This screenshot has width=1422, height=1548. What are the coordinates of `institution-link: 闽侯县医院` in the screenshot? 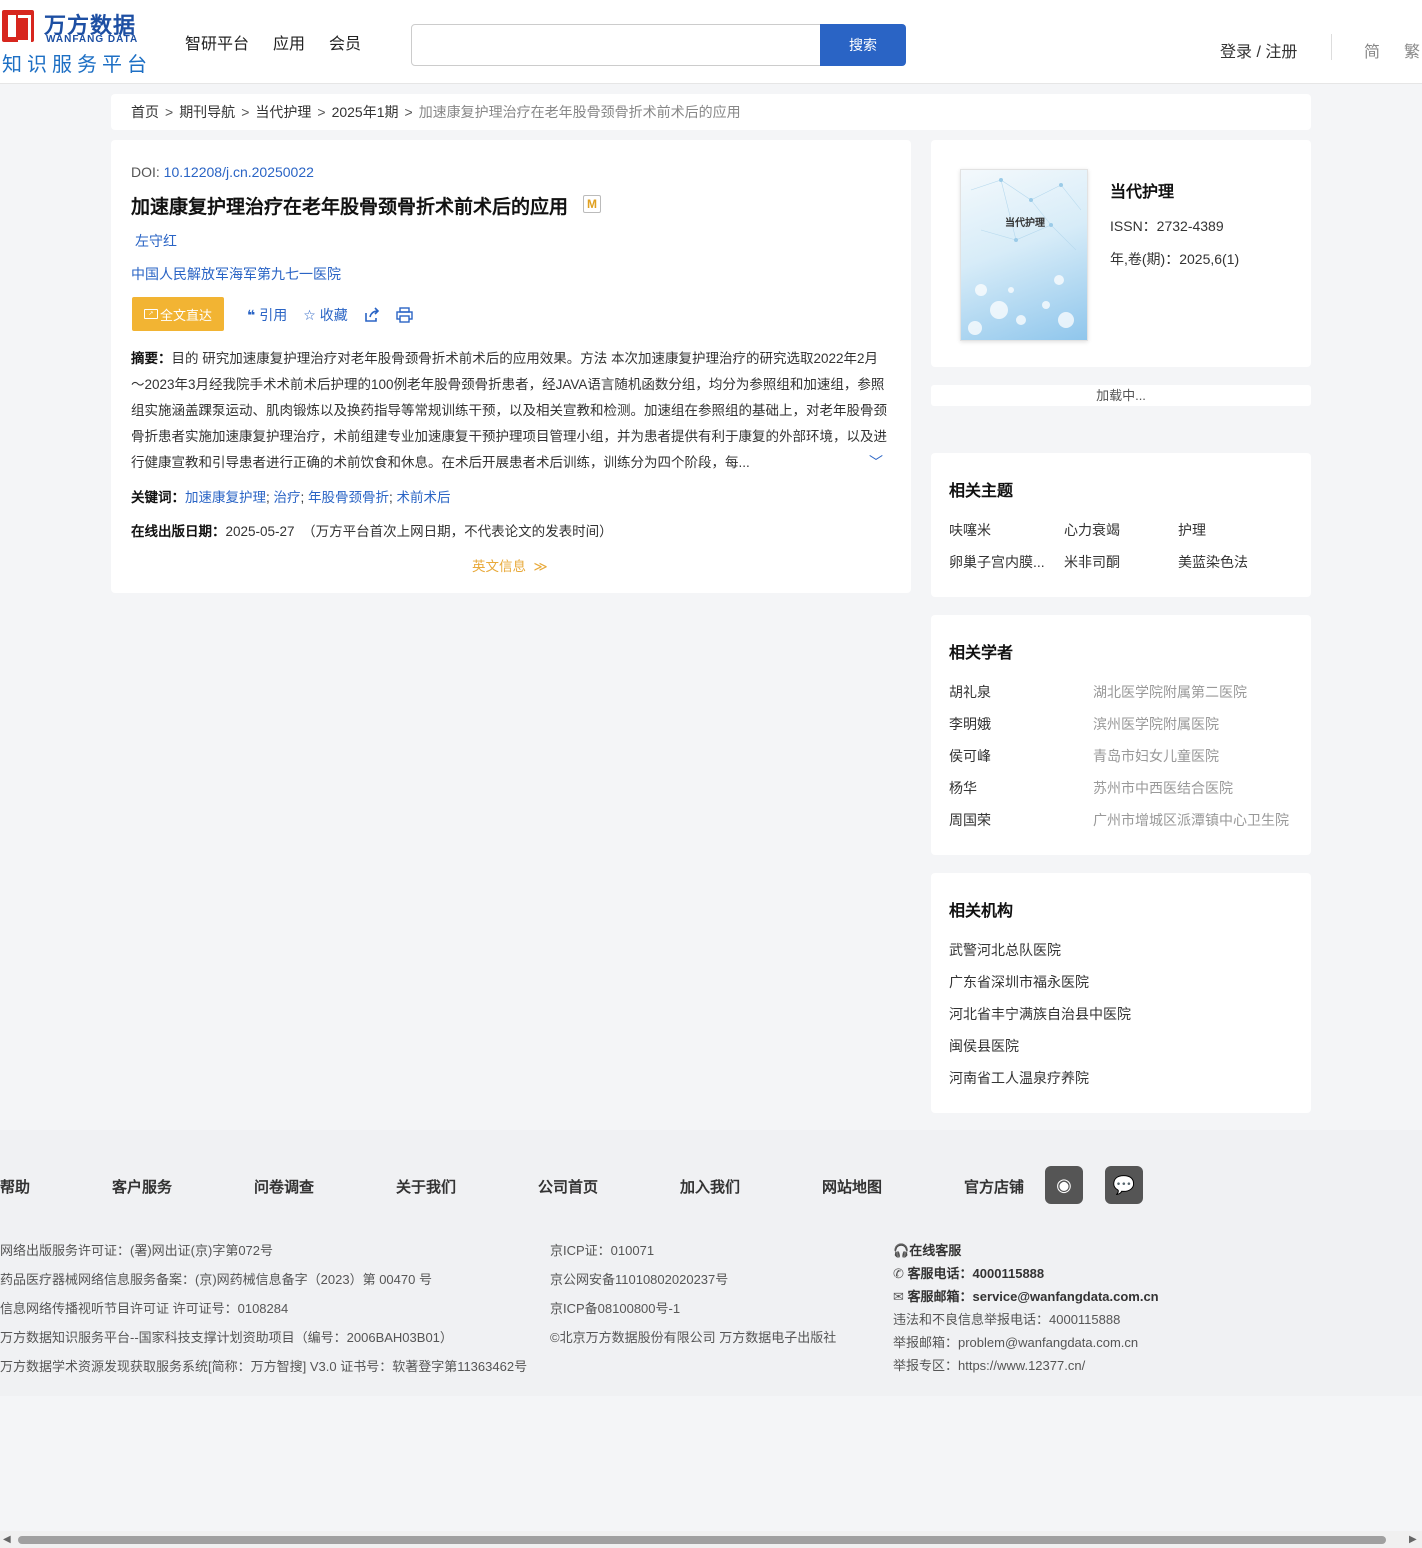 It's located at (984, 1046).